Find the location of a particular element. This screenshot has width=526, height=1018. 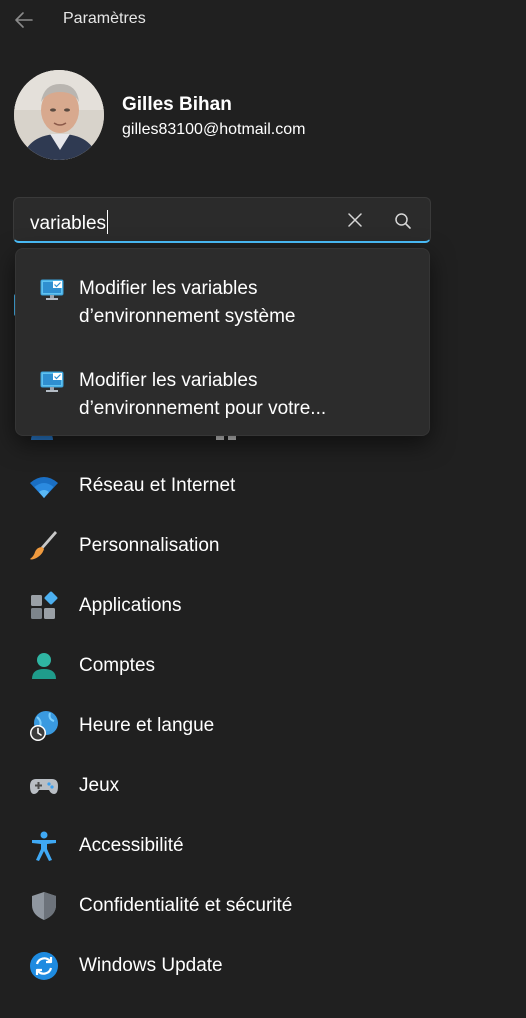

user-profile: Gilles Bihan gilles83100@hotmail.com is located at coordinates (264, 116).